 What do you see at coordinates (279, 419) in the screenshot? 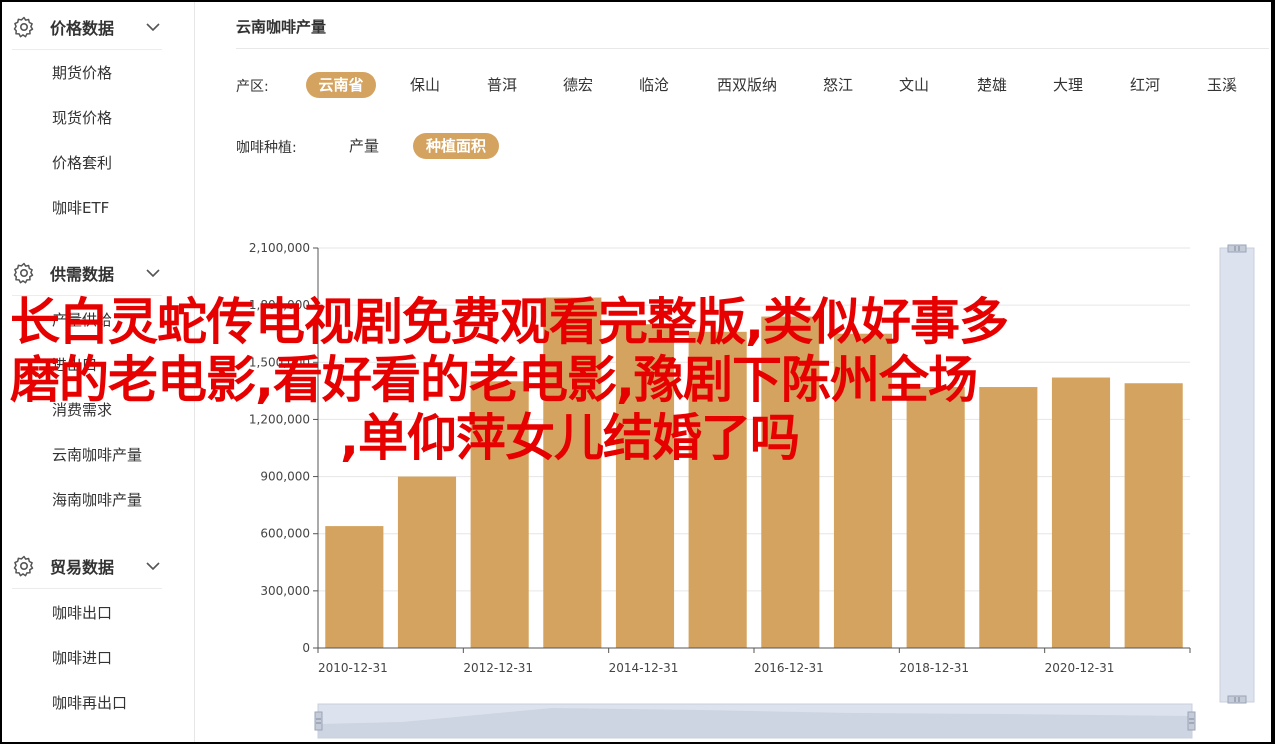
I see `y-tick-label: 1,200,000` at bounding box center [279, 419].